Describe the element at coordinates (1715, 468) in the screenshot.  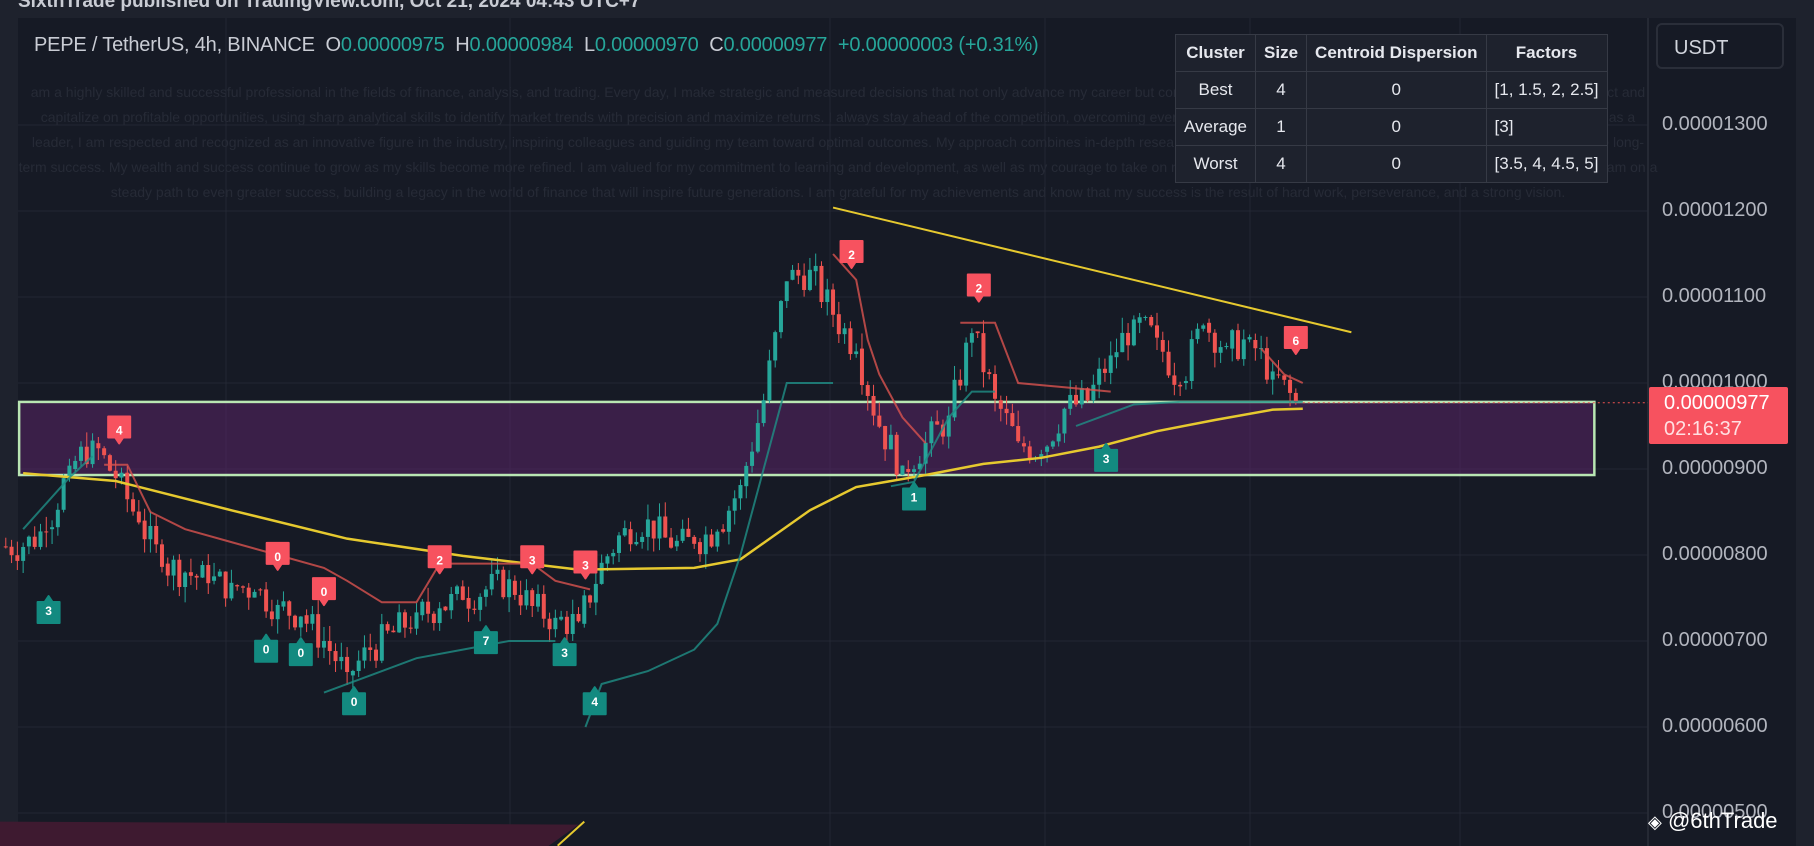
I see `price-axis-label: 0.00000900` at that location.